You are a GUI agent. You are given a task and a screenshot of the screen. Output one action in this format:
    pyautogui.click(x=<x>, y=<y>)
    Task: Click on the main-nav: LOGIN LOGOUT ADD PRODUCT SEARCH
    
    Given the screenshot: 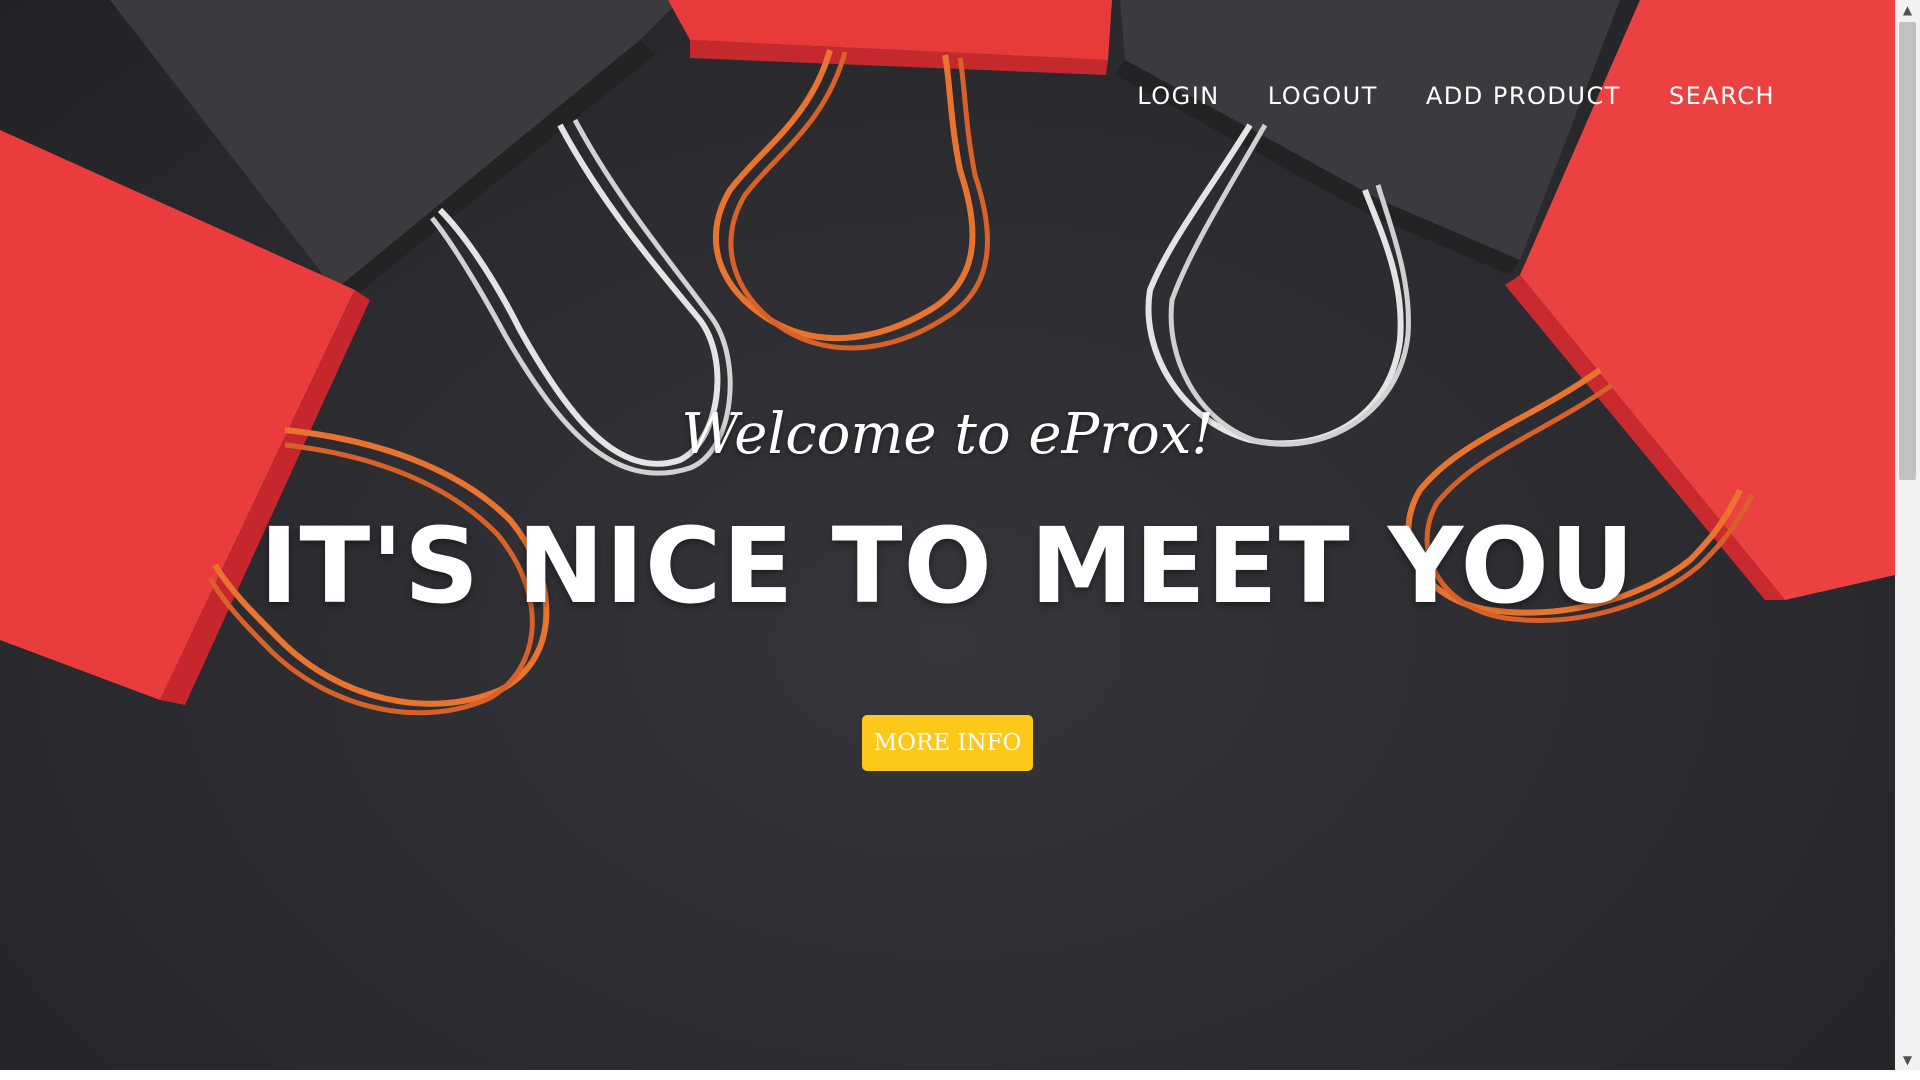 What is the action you would take?
    pyautogui.click(x=1456, y=96)
    